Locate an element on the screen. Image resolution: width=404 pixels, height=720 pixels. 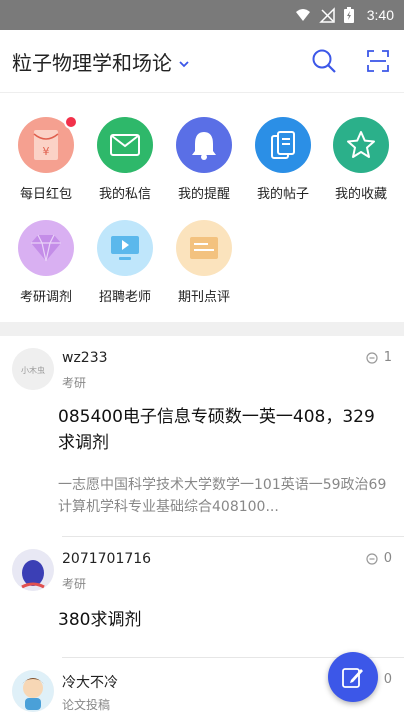
signal-icon is located at coordinates (326, 15).